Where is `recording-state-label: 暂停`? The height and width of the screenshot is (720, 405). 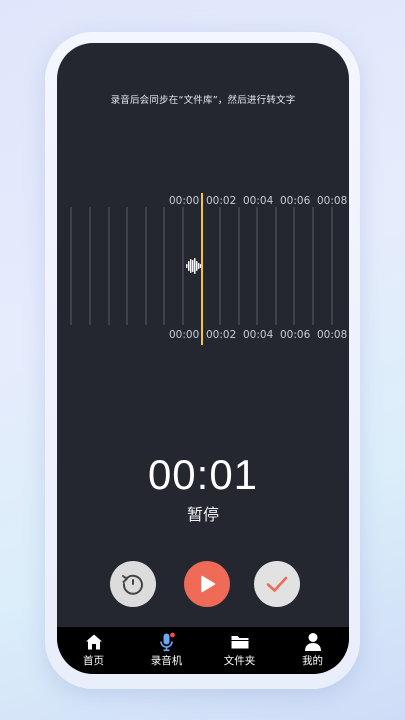 recording-state-label: 暂停 is located at coordinates (202, 514).